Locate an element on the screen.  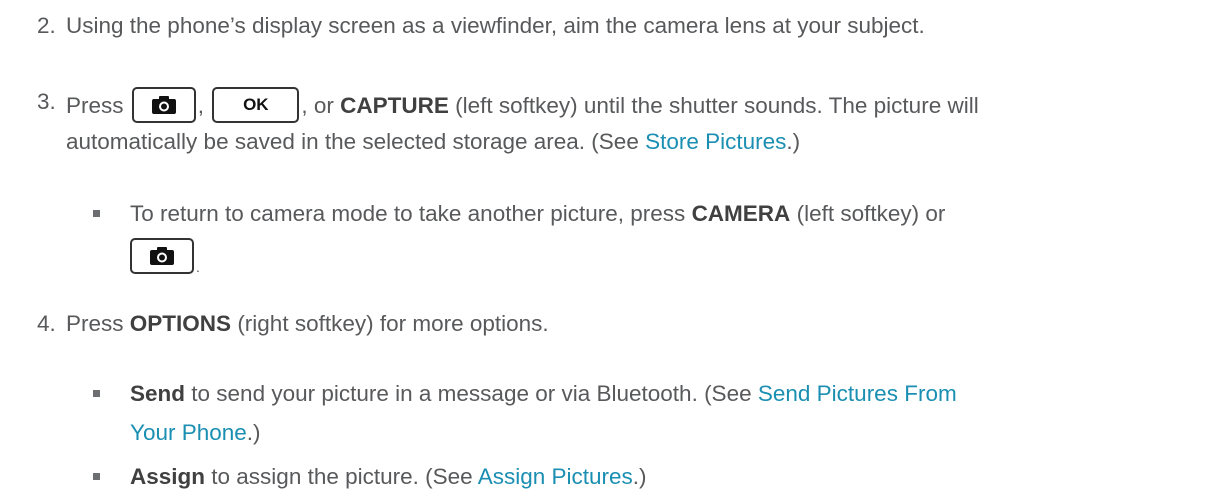
send-option-label: Send is located at coordinates (158, 393).